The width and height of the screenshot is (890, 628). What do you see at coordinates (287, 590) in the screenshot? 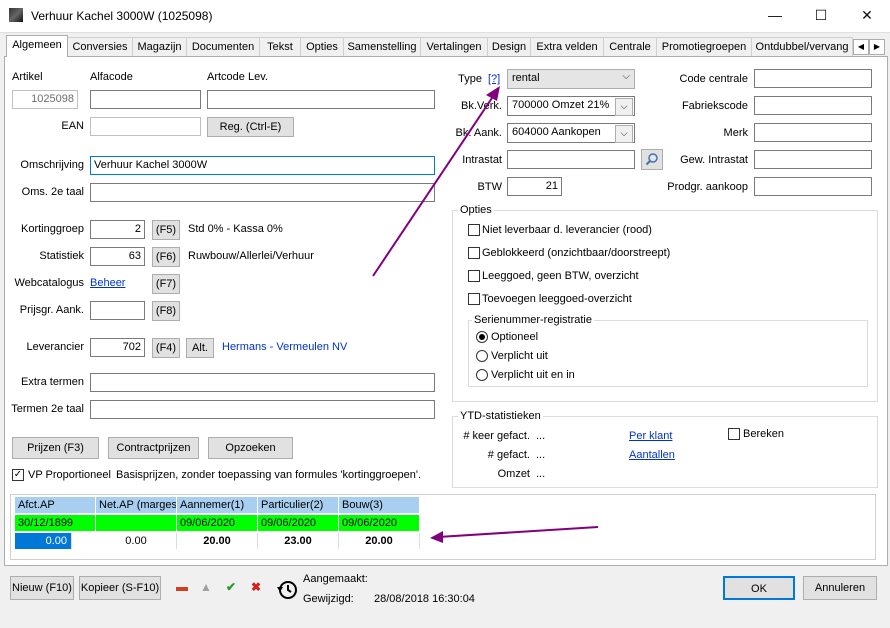
I see `history-icon` at bounding box center [287, 590].